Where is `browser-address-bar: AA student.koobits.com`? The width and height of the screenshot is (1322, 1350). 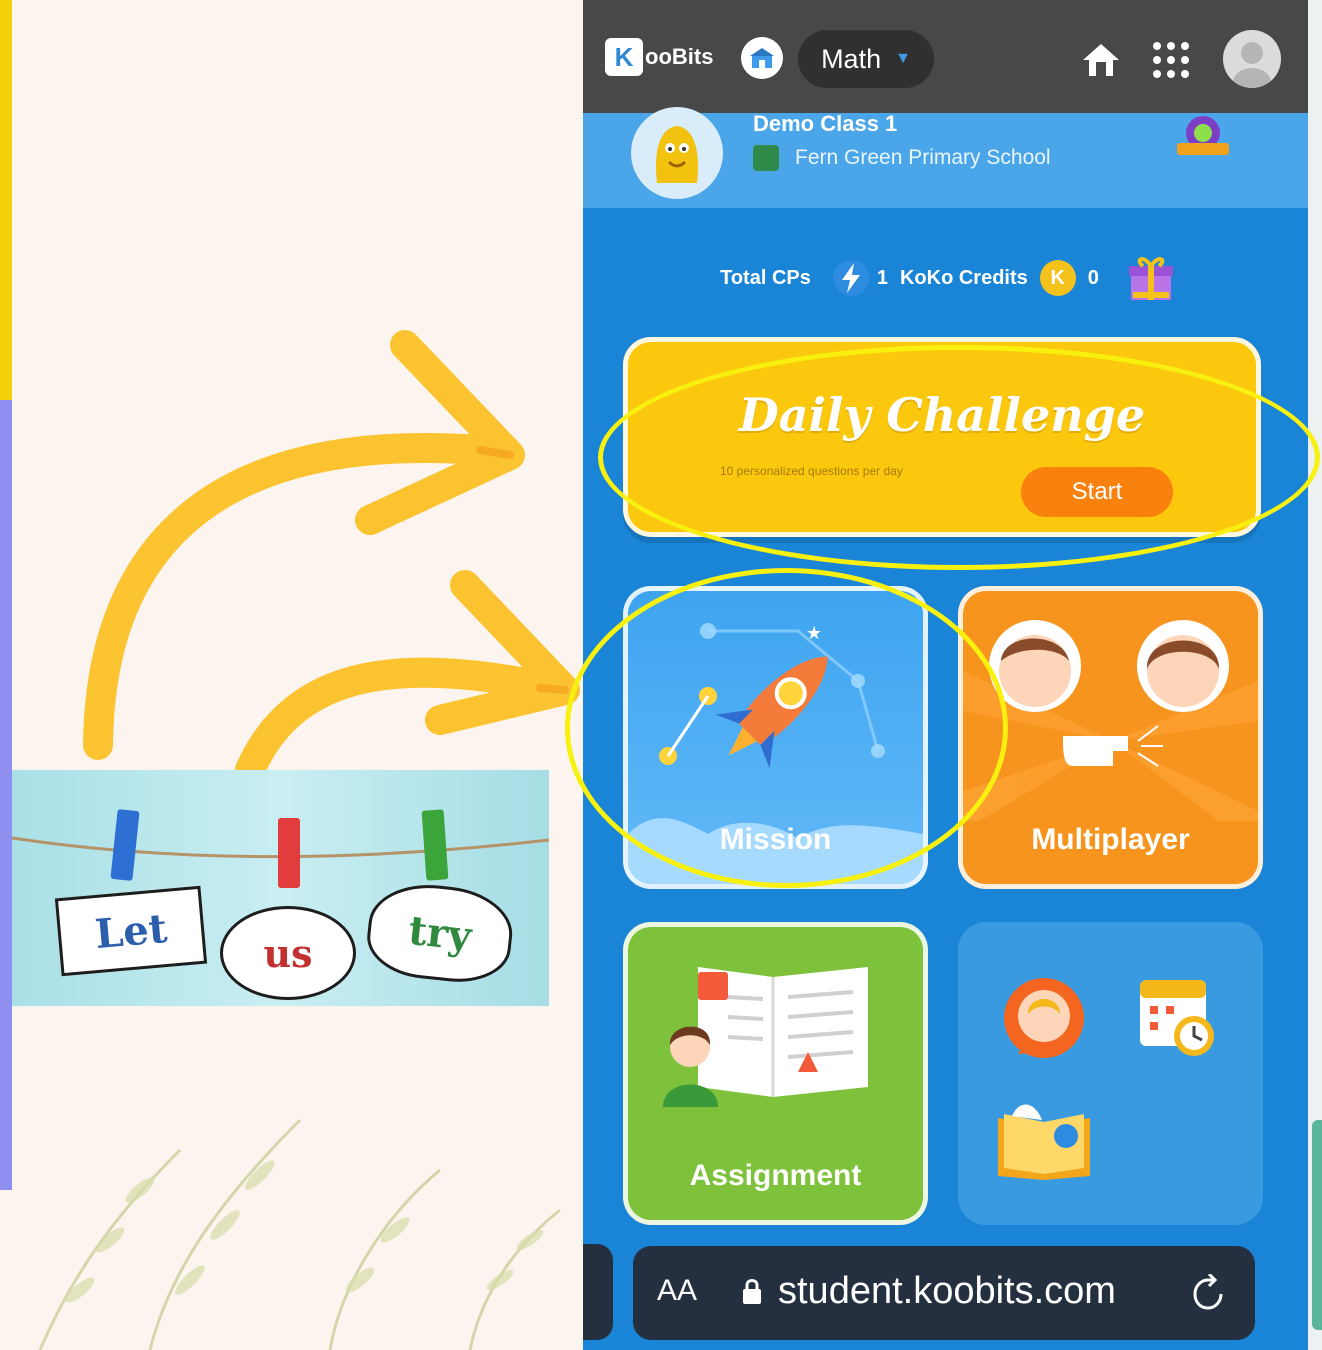 browser-address-bar: AA student.koobits.com is located at coordinates (944, 1293).